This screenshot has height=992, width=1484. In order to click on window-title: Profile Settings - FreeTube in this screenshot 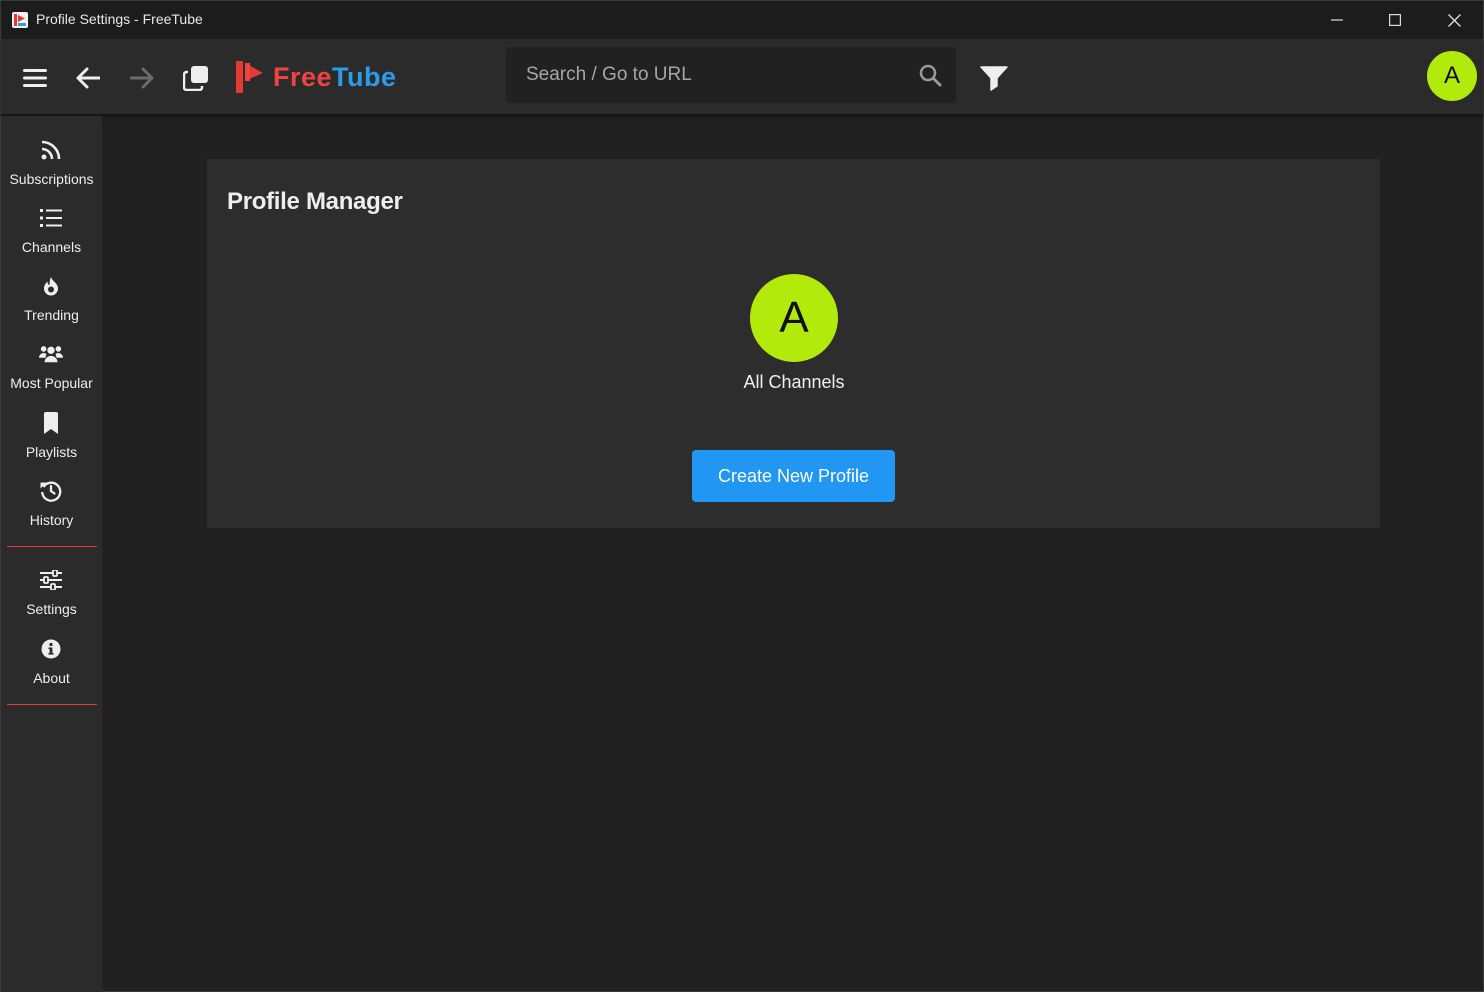, I will do `click(119, 19)`.